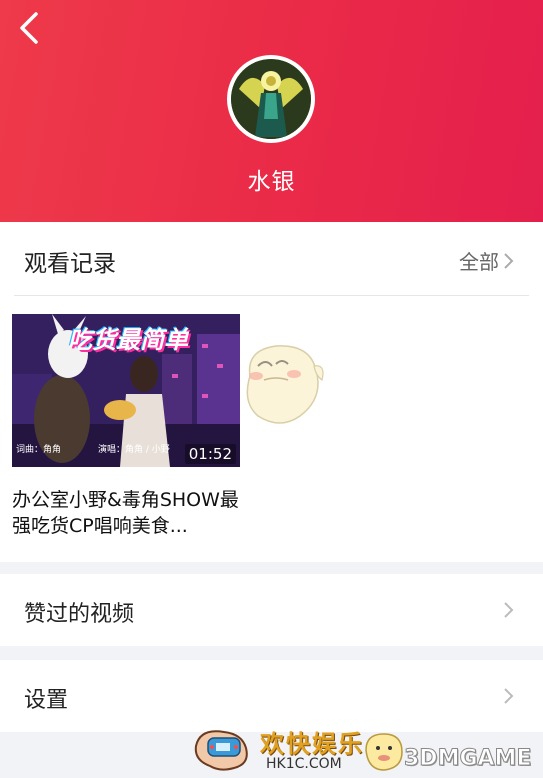 The height and width of the screenshot is (778, 543). Describe the element at coordinates (39, 450) in the screenshot. I see `thumbnail-credit-left: 词曲：角角` at that location.